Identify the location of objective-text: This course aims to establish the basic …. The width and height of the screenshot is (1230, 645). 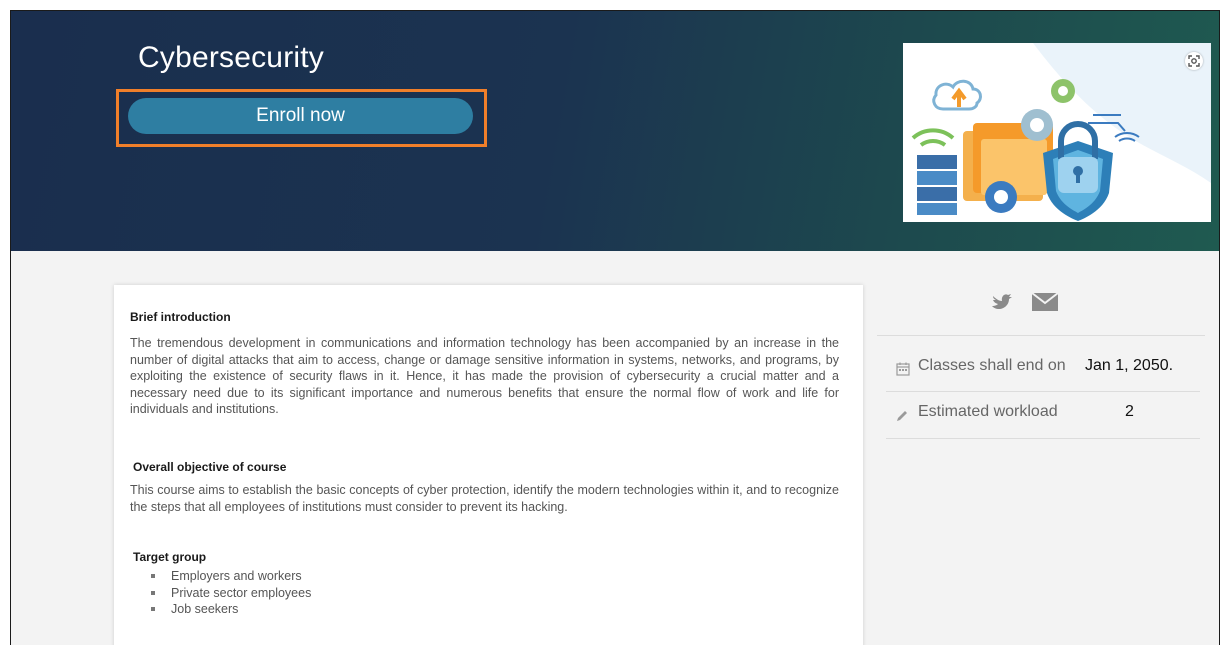
(484, 498).